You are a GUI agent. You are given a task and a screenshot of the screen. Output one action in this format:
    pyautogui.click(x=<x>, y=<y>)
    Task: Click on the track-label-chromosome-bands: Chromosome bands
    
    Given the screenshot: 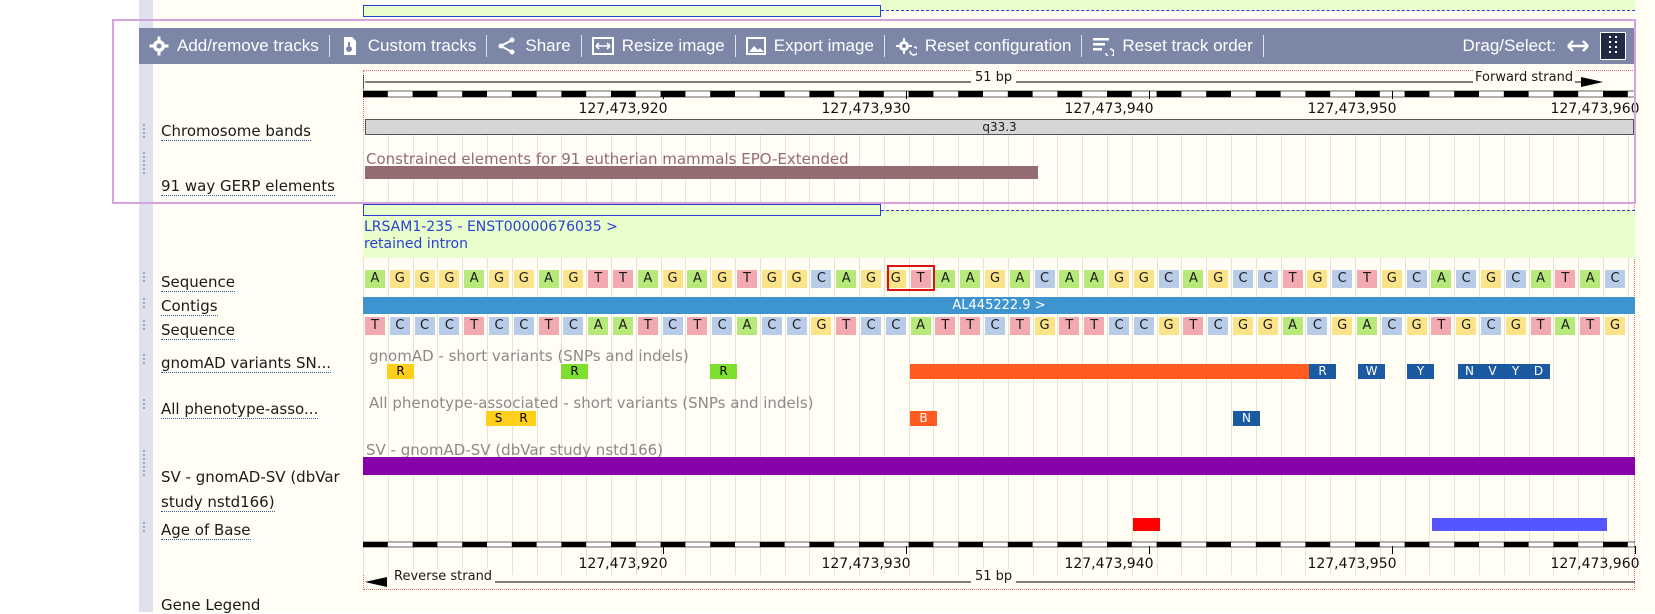 What is the action you would take?
    pyautogui.click(x=236, y=131)
    